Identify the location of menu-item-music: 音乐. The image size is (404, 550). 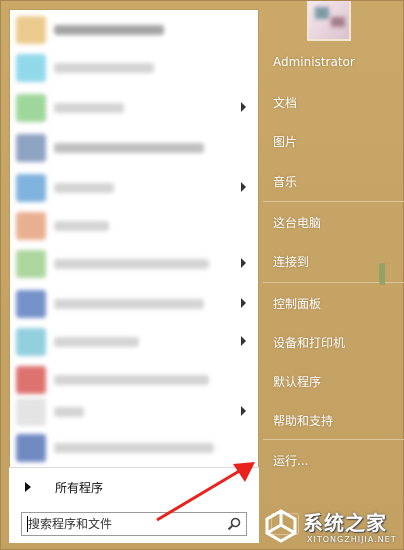
(285, 181).